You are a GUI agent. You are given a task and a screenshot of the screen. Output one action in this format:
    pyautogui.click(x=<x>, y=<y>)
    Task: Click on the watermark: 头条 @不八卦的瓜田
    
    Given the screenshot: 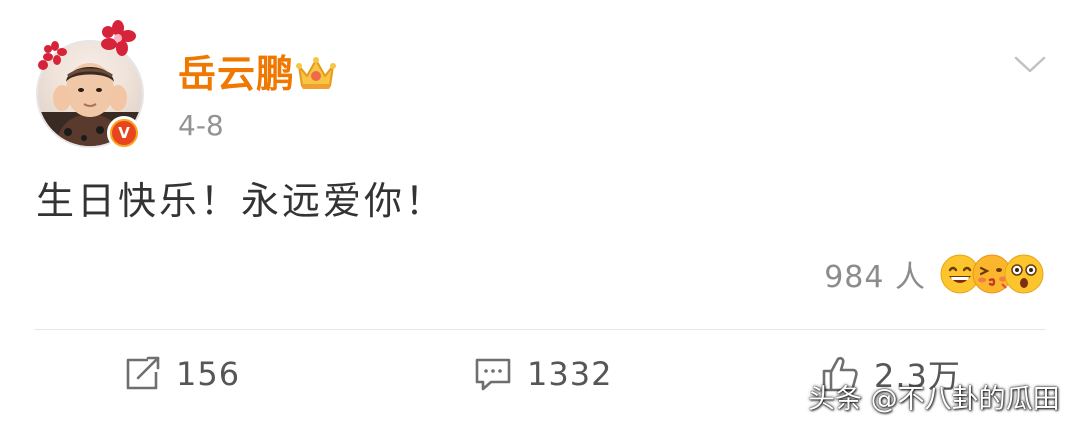 What is the action you would take?
    pyautogui.click(x=934, y=399)
    